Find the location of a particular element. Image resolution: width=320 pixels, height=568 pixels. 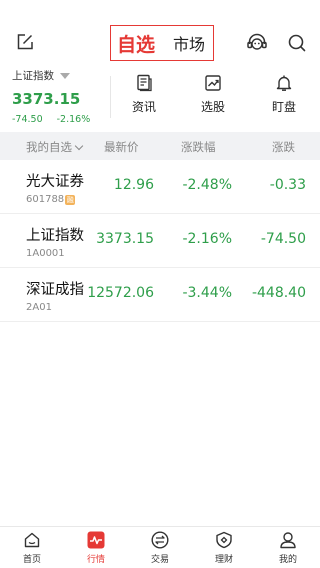

nav-stock-picker-label: 选股 is located at coordinates (212, 107).